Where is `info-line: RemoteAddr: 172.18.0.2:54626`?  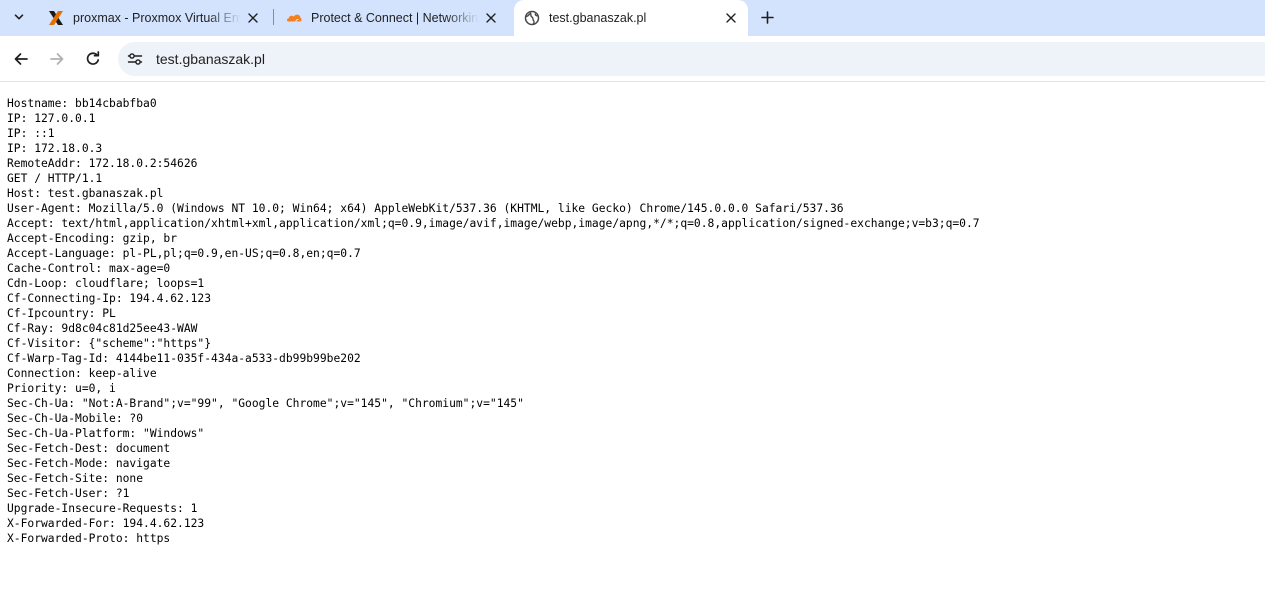
info-line: RemoteAddr: 172.18.0.2:54626 is located at coordinates (102, 163).